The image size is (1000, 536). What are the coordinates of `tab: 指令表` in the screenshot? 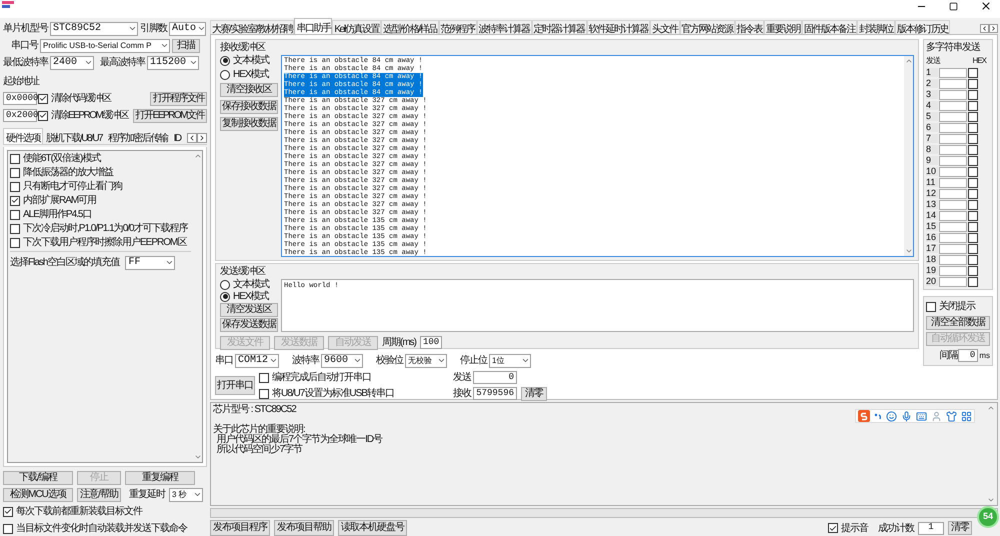 It's located at (749, 27).